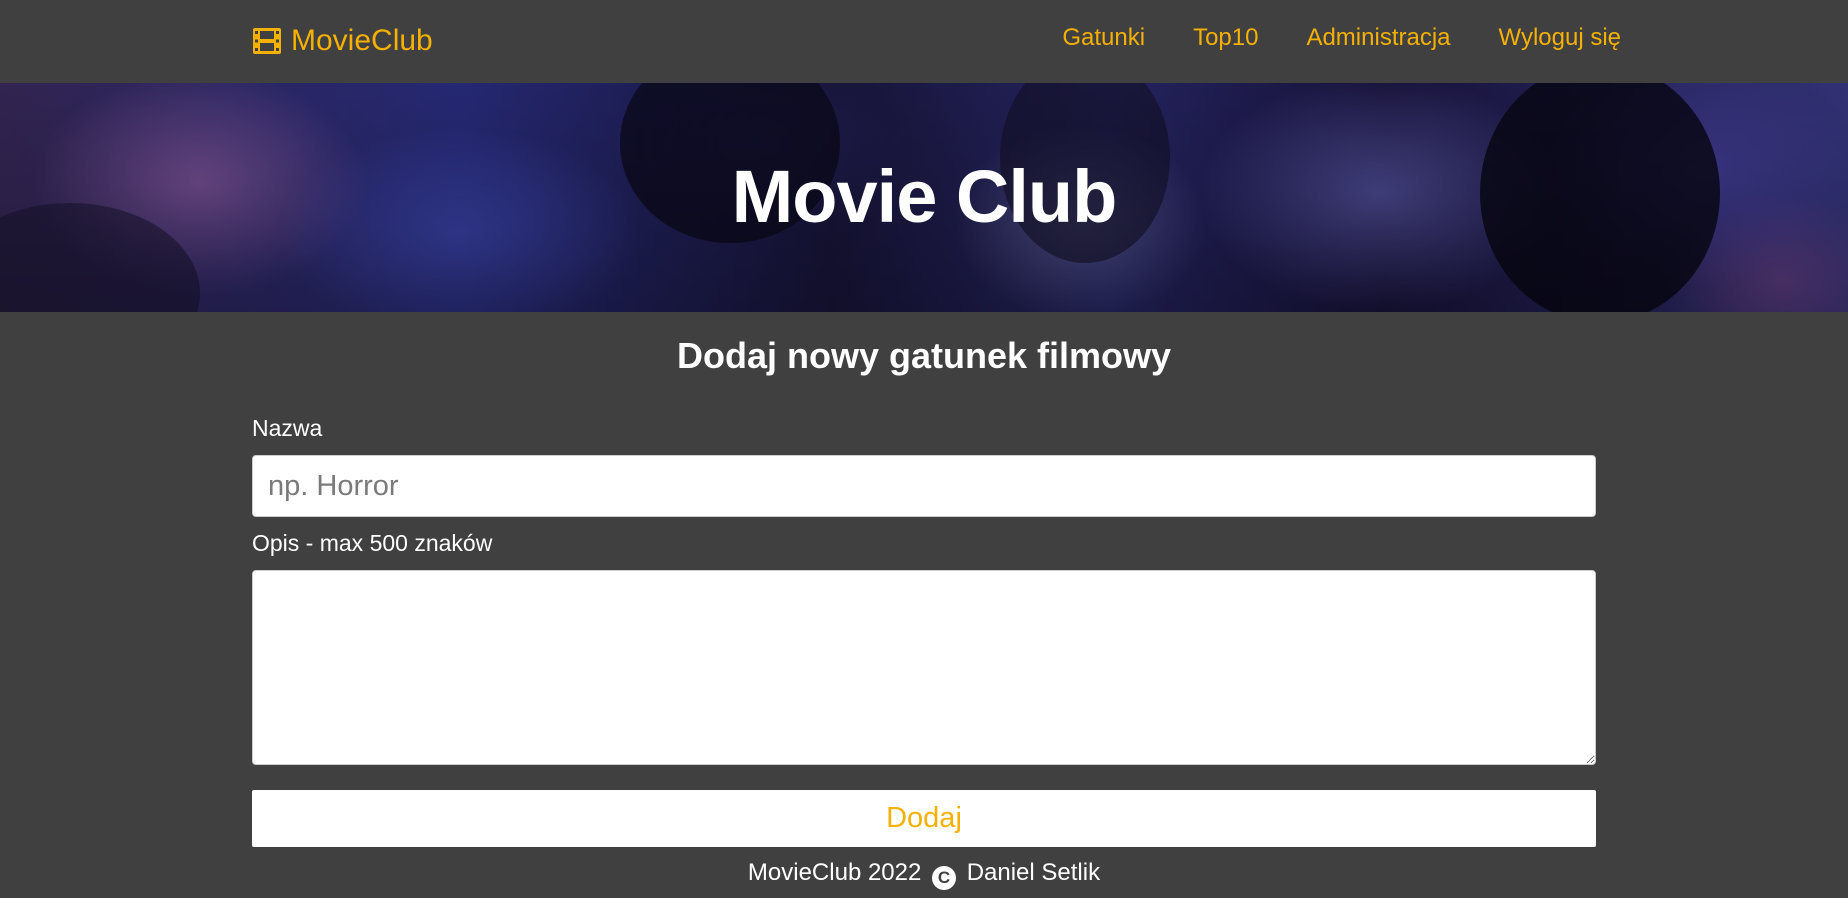  Describe the element at coordinates (924, 818) in the screenshot. I see `add-button: Dodaj` at that location.